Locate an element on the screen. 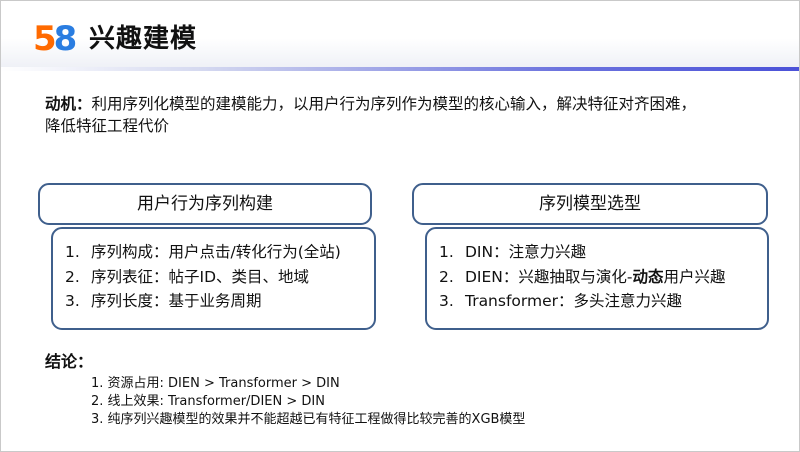  logo-58: 58 is located at coordinates (55, 39).